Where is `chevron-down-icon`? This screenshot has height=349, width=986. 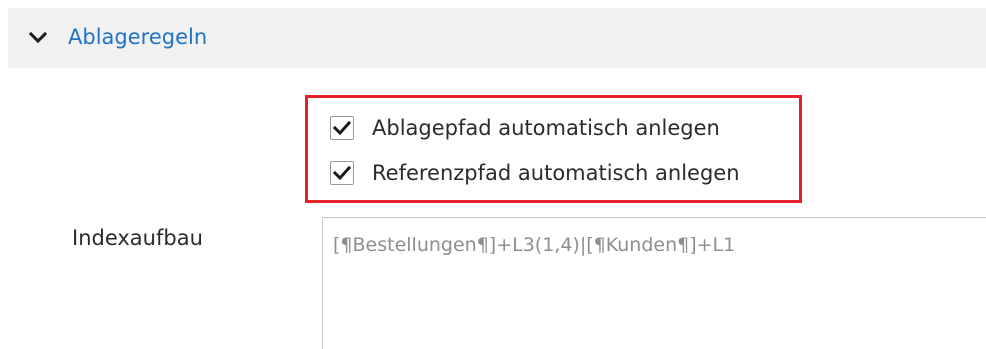
chevron-down-icon is located at coordinates (38, 38).